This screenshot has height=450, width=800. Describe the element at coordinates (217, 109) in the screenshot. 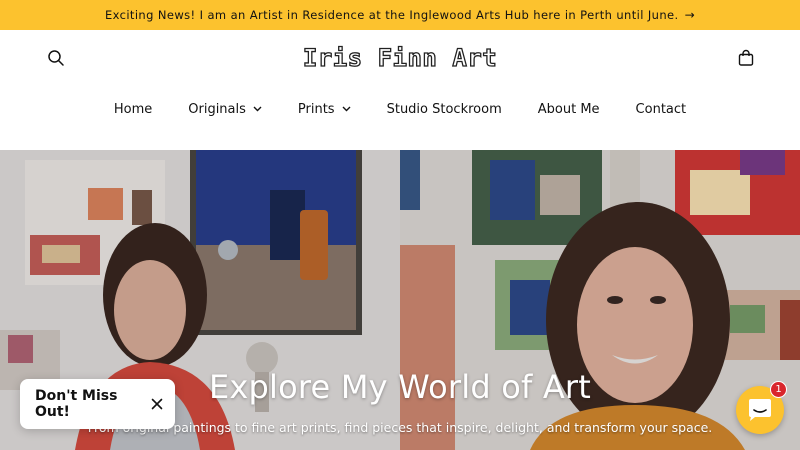

I see `nav-item-label: Originals` at that location.